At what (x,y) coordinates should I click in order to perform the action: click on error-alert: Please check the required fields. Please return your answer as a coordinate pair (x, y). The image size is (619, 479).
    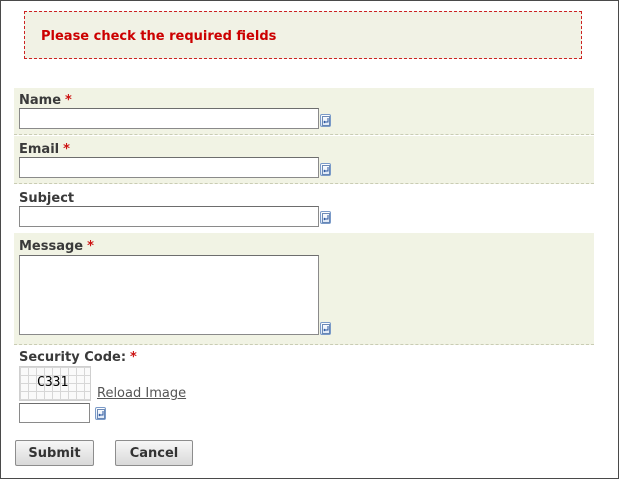
    Looking at the image, I should click on (303, 35).